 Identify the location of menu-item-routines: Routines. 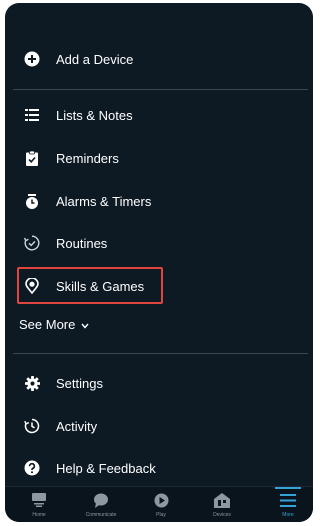
(159, 243).